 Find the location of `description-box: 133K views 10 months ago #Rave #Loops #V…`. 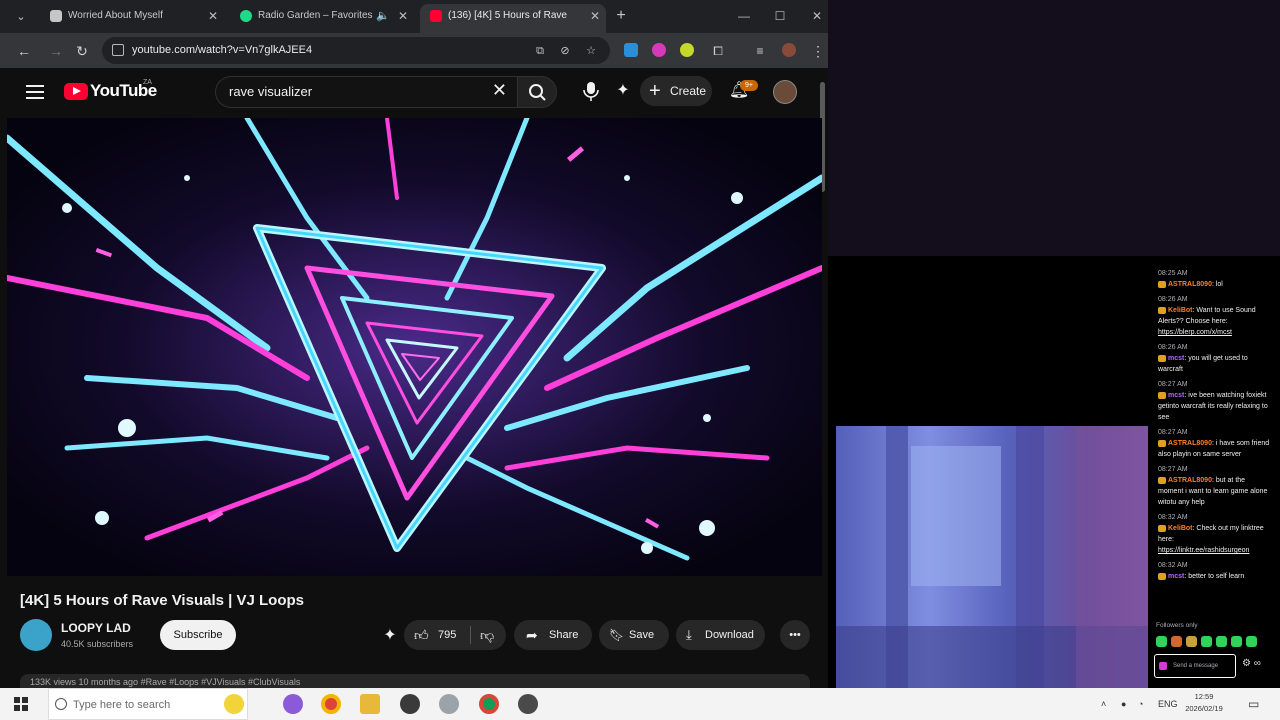

description-box: 133K views 10 months ago #Rave #Loops #V… is located at coordinates (415, 681).